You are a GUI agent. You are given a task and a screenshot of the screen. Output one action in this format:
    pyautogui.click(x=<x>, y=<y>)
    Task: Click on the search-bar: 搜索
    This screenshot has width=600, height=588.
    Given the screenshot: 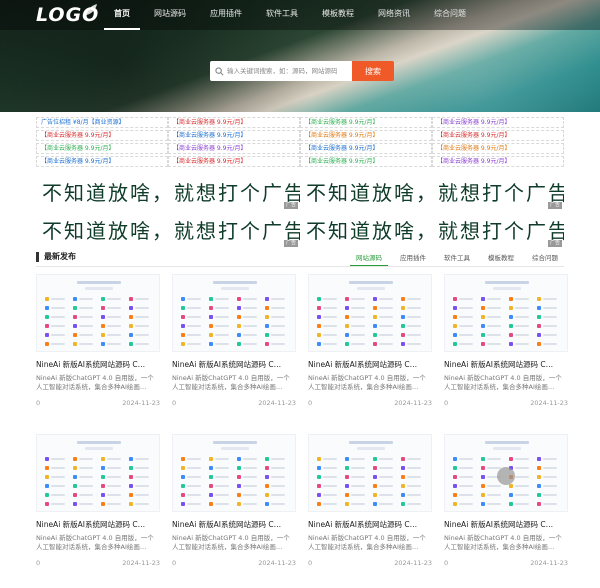 What is the action you would take?
    pyautogui.click(x=302, y=71)
    